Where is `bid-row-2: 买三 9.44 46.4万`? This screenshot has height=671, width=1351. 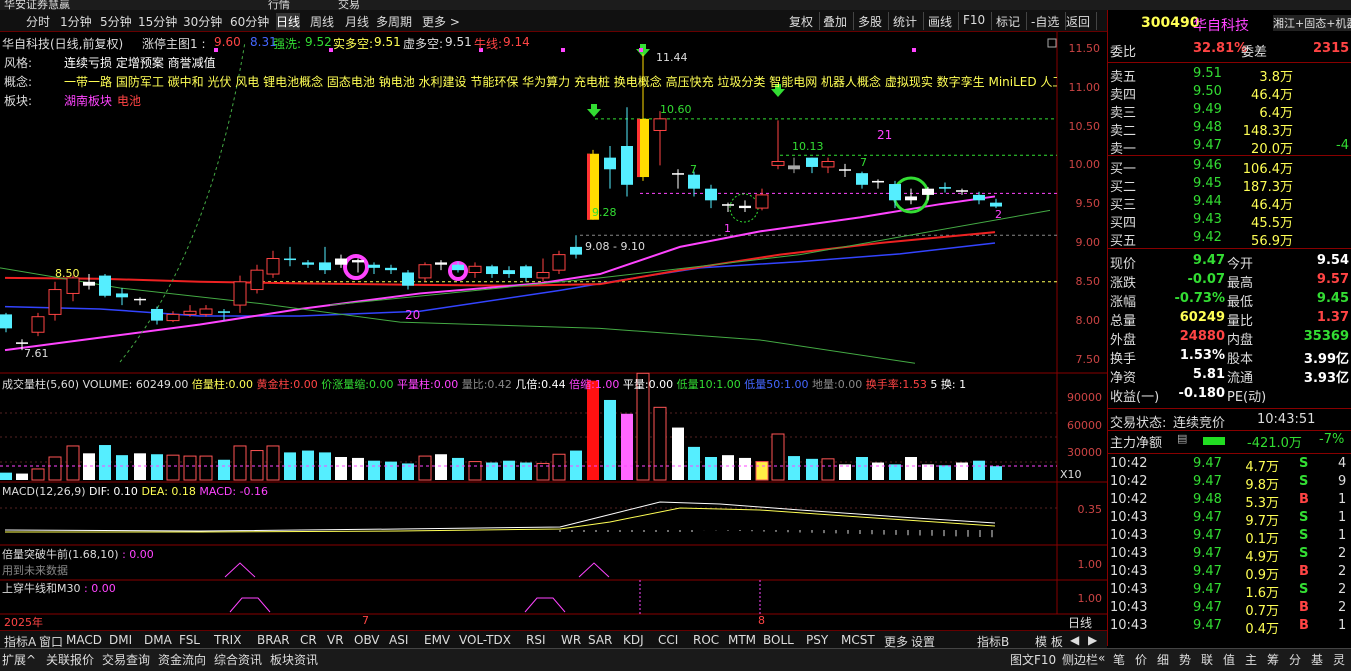 bid-row-2: 买三 9.44 46.4万 is located at coordinates (1229, 203).